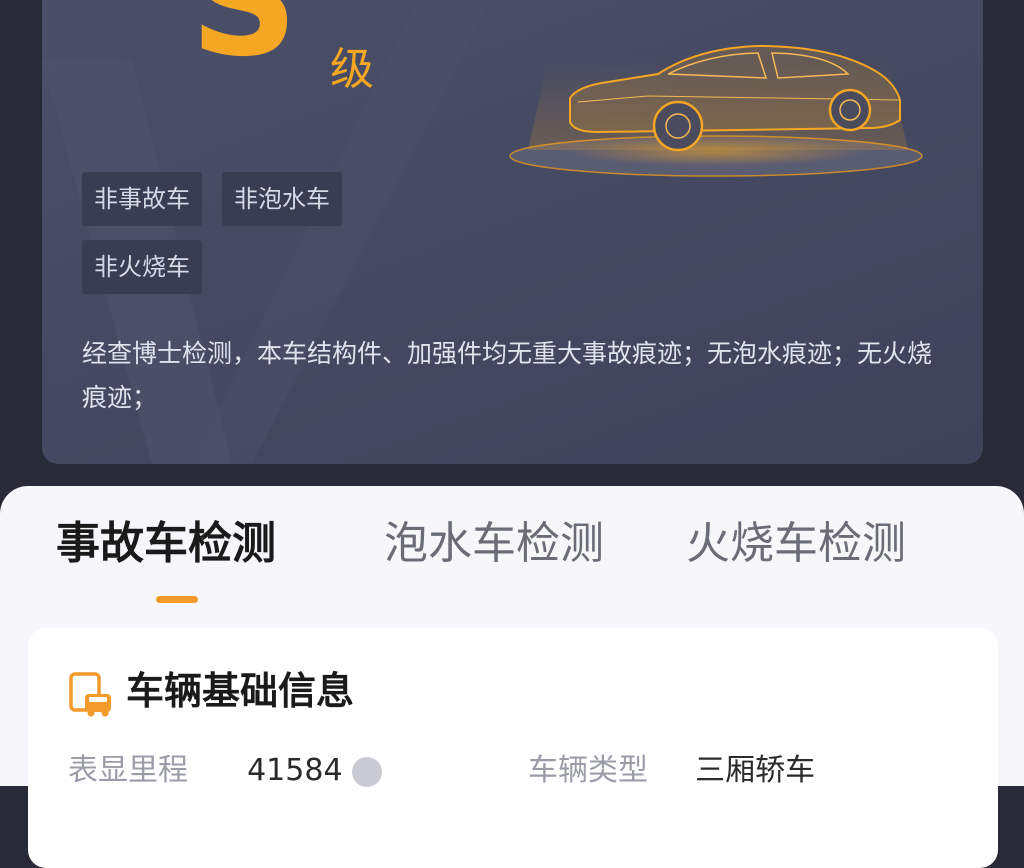 This screenshot has width=1024, height=868. Describe the element at coordinates (225, 770) in the screenshot. I see `mileage-row: 表显里程 41584` at that location.